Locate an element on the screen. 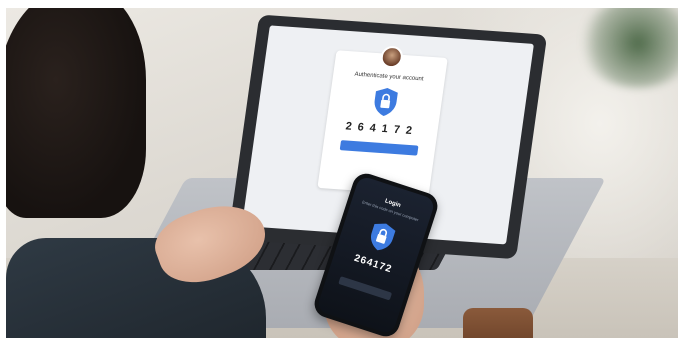  avatar is located at coordinates (392, 57).